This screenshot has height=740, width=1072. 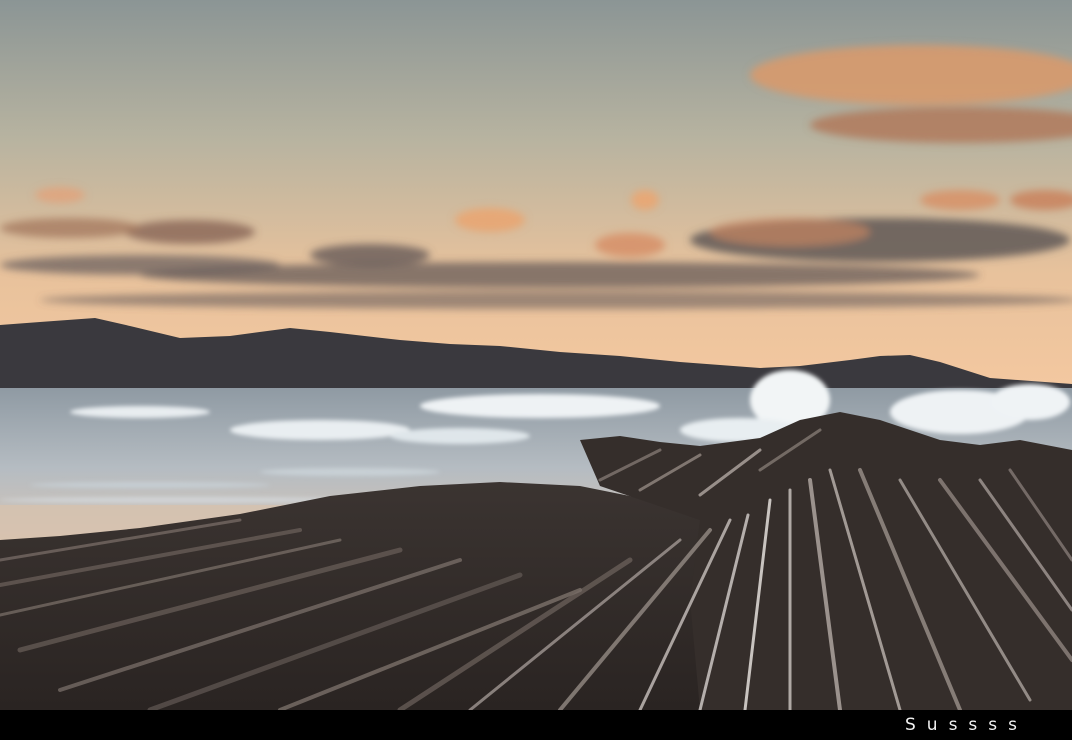 I want to click on photographer-signature: Sussss, so click(x=966, y=725).